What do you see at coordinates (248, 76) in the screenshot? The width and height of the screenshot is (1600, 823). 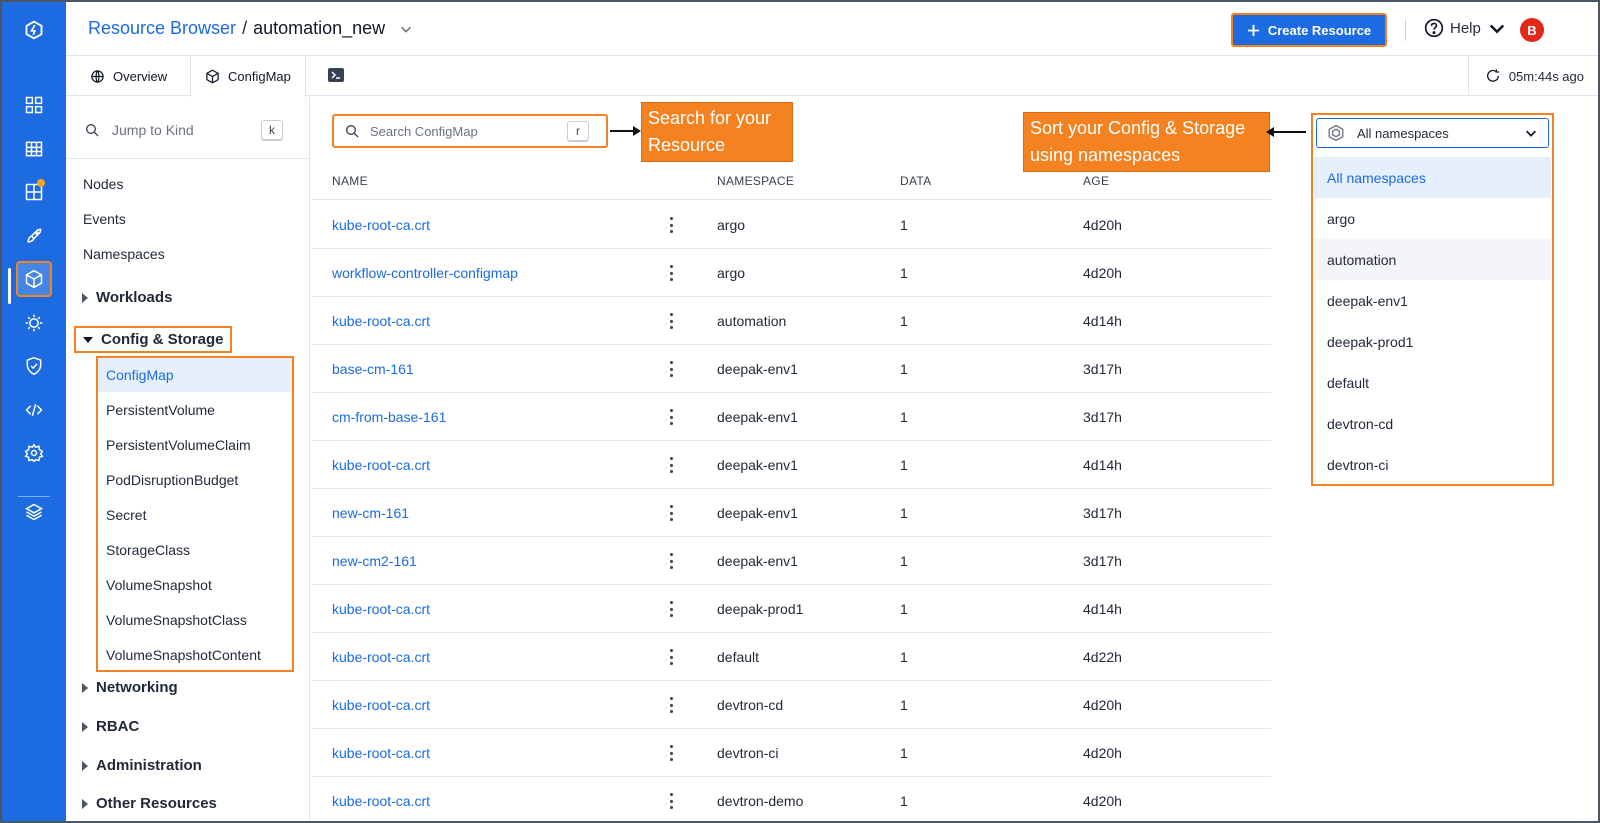 I see `tab-configmap: ConfigMap` at bounding box center [248, 76].